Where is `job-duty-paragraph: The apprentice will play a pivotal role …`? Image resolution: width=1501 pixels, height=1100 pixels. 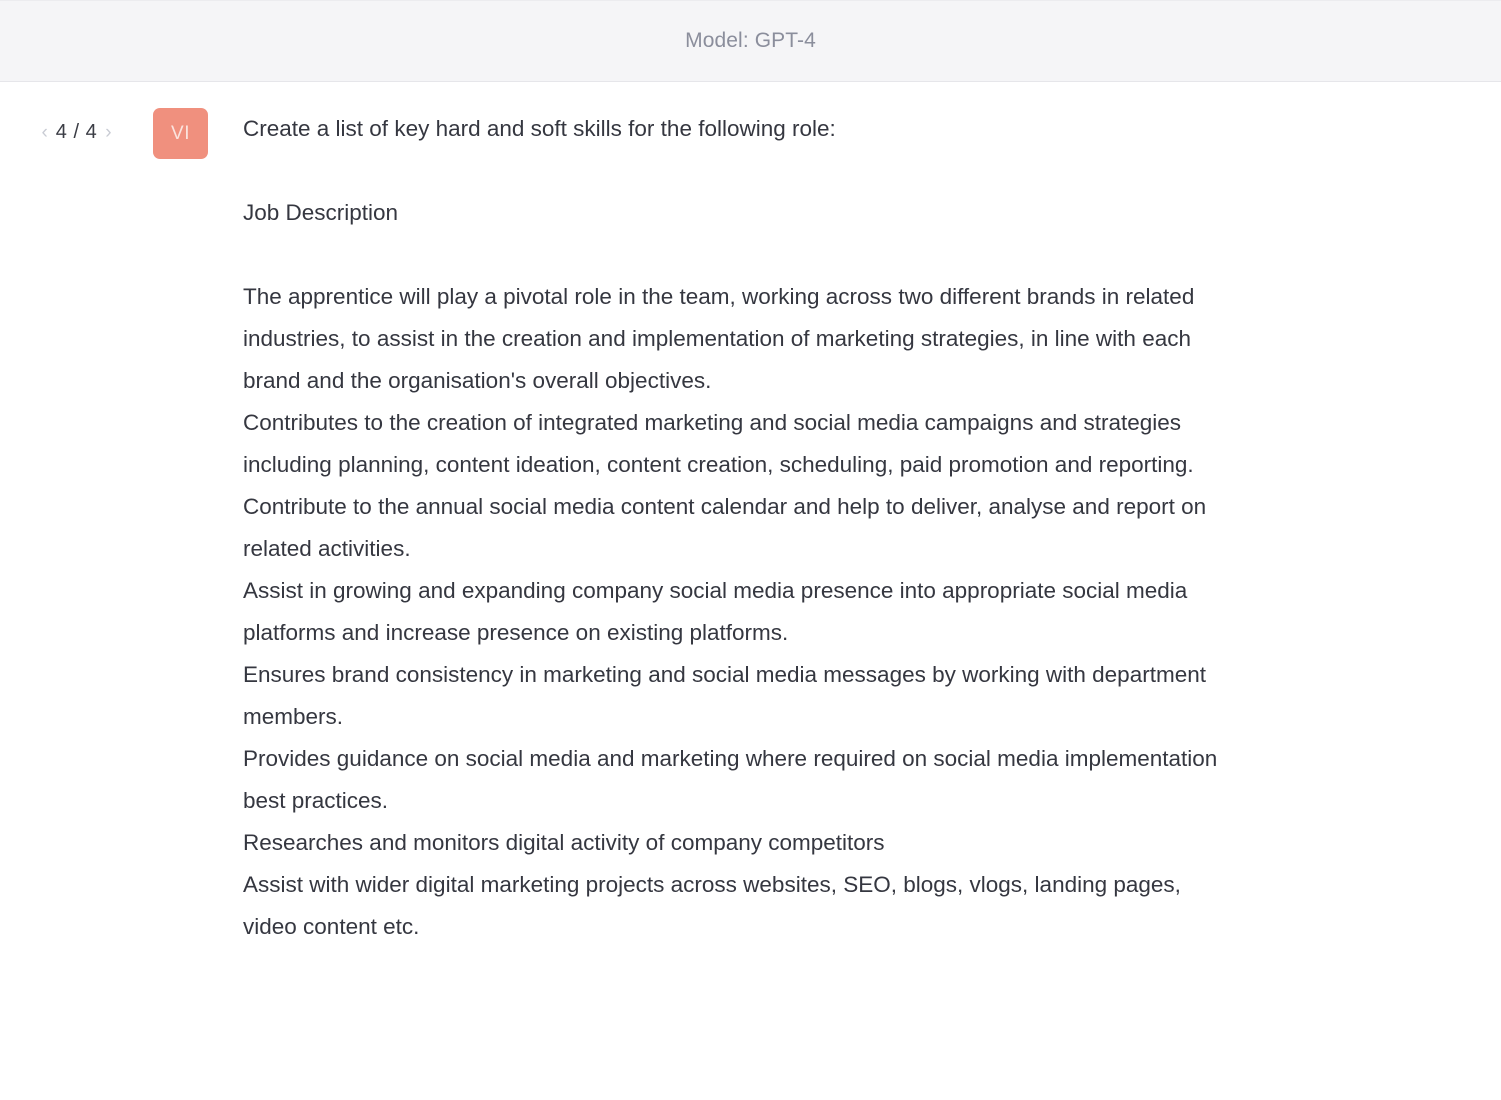 job-duty-paragraph: The apprentice will play a pivotal role … is located at coordinates (722, 338).